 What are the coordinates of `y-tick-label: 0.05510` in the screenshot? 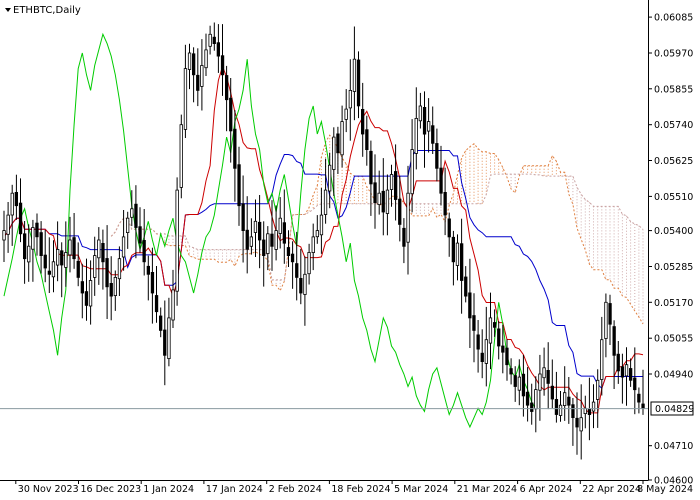 It's located at (673, 197).